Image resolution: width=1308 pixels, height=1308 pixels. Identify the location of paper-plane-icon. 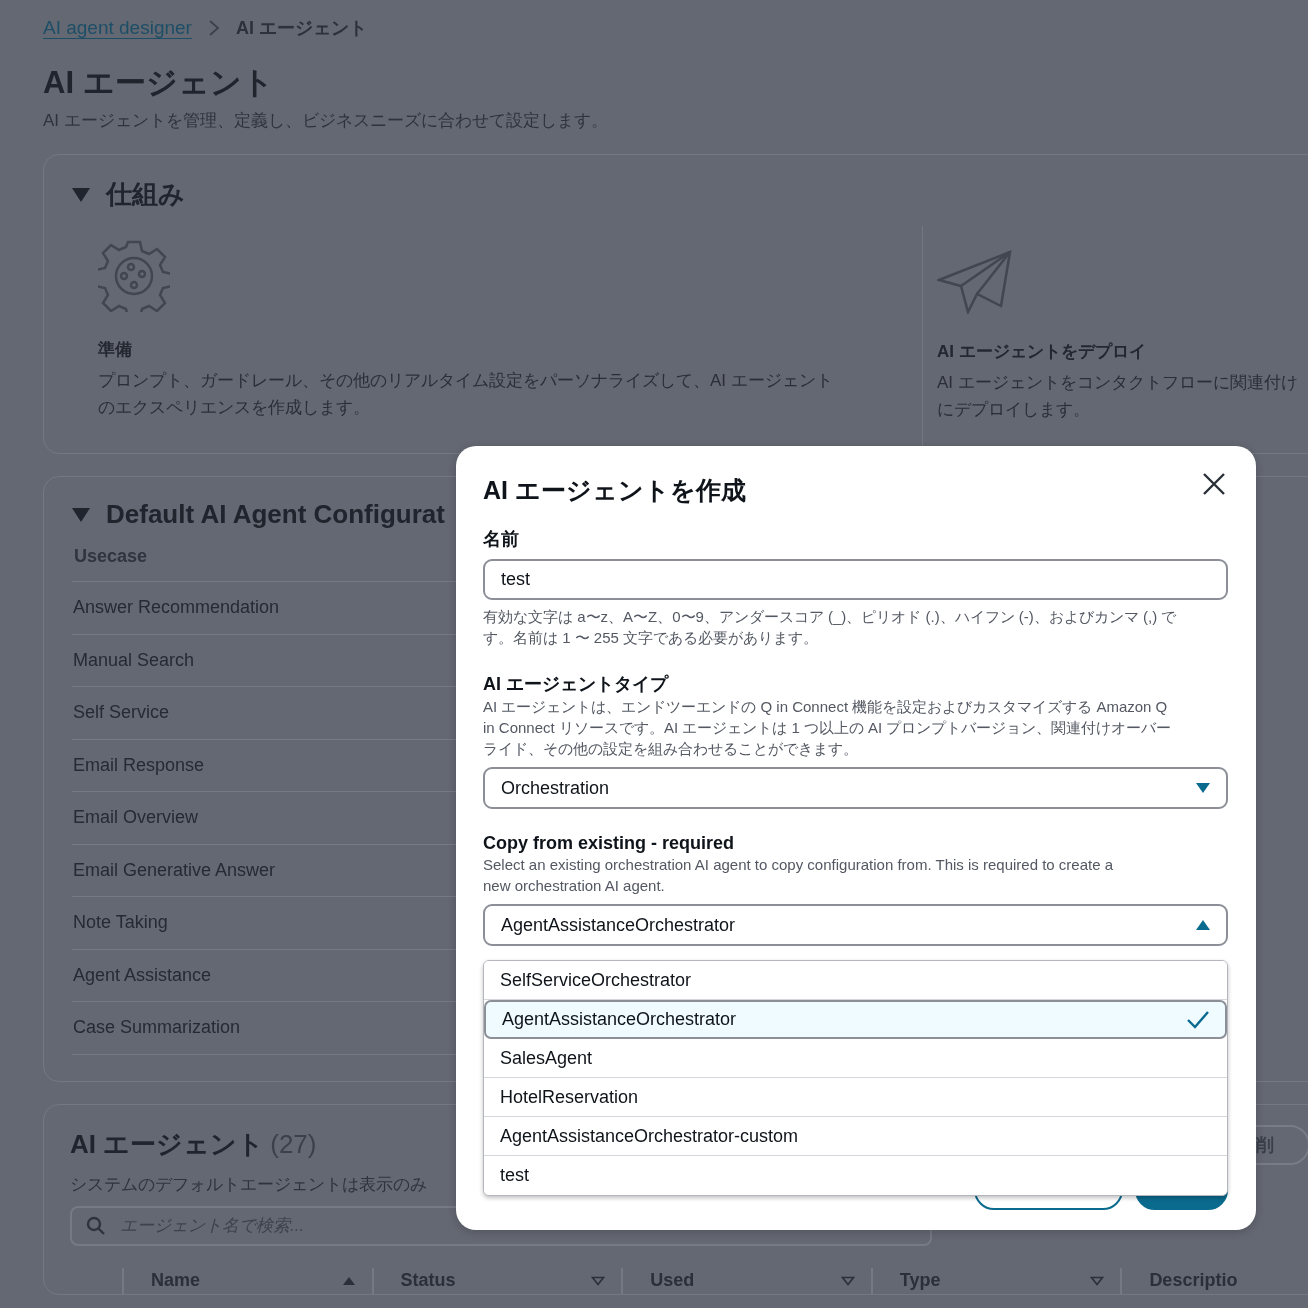
(975, 282).